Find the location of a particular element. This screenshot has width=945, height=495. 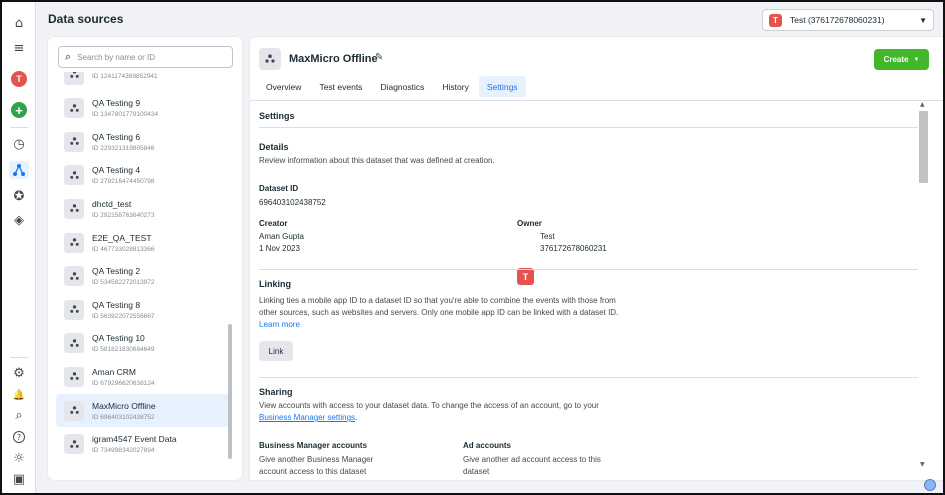

dataset-name: QA Testing 8 is located at coordinates (116, 304).